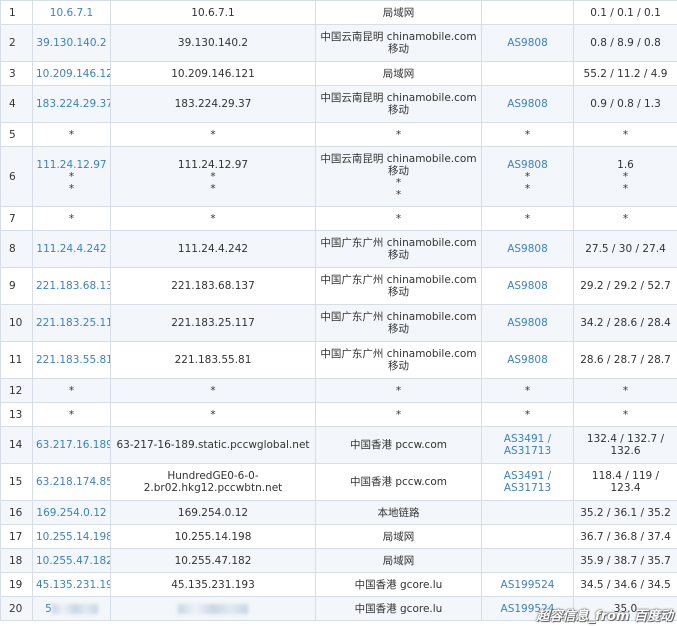  I want to click on hostname-text: 10.209.146.121, so click(213, 73).